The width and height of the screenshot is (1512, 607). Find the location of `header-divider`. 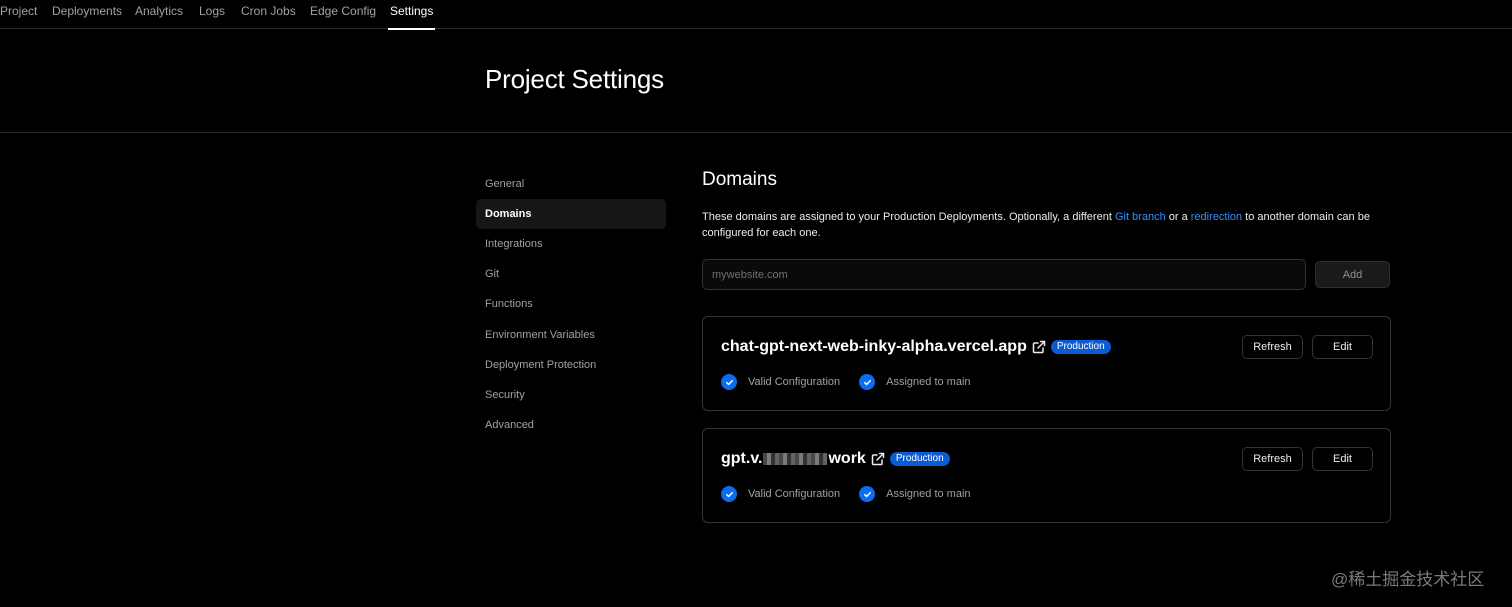

header-divider is located at coordinates (756, 132).